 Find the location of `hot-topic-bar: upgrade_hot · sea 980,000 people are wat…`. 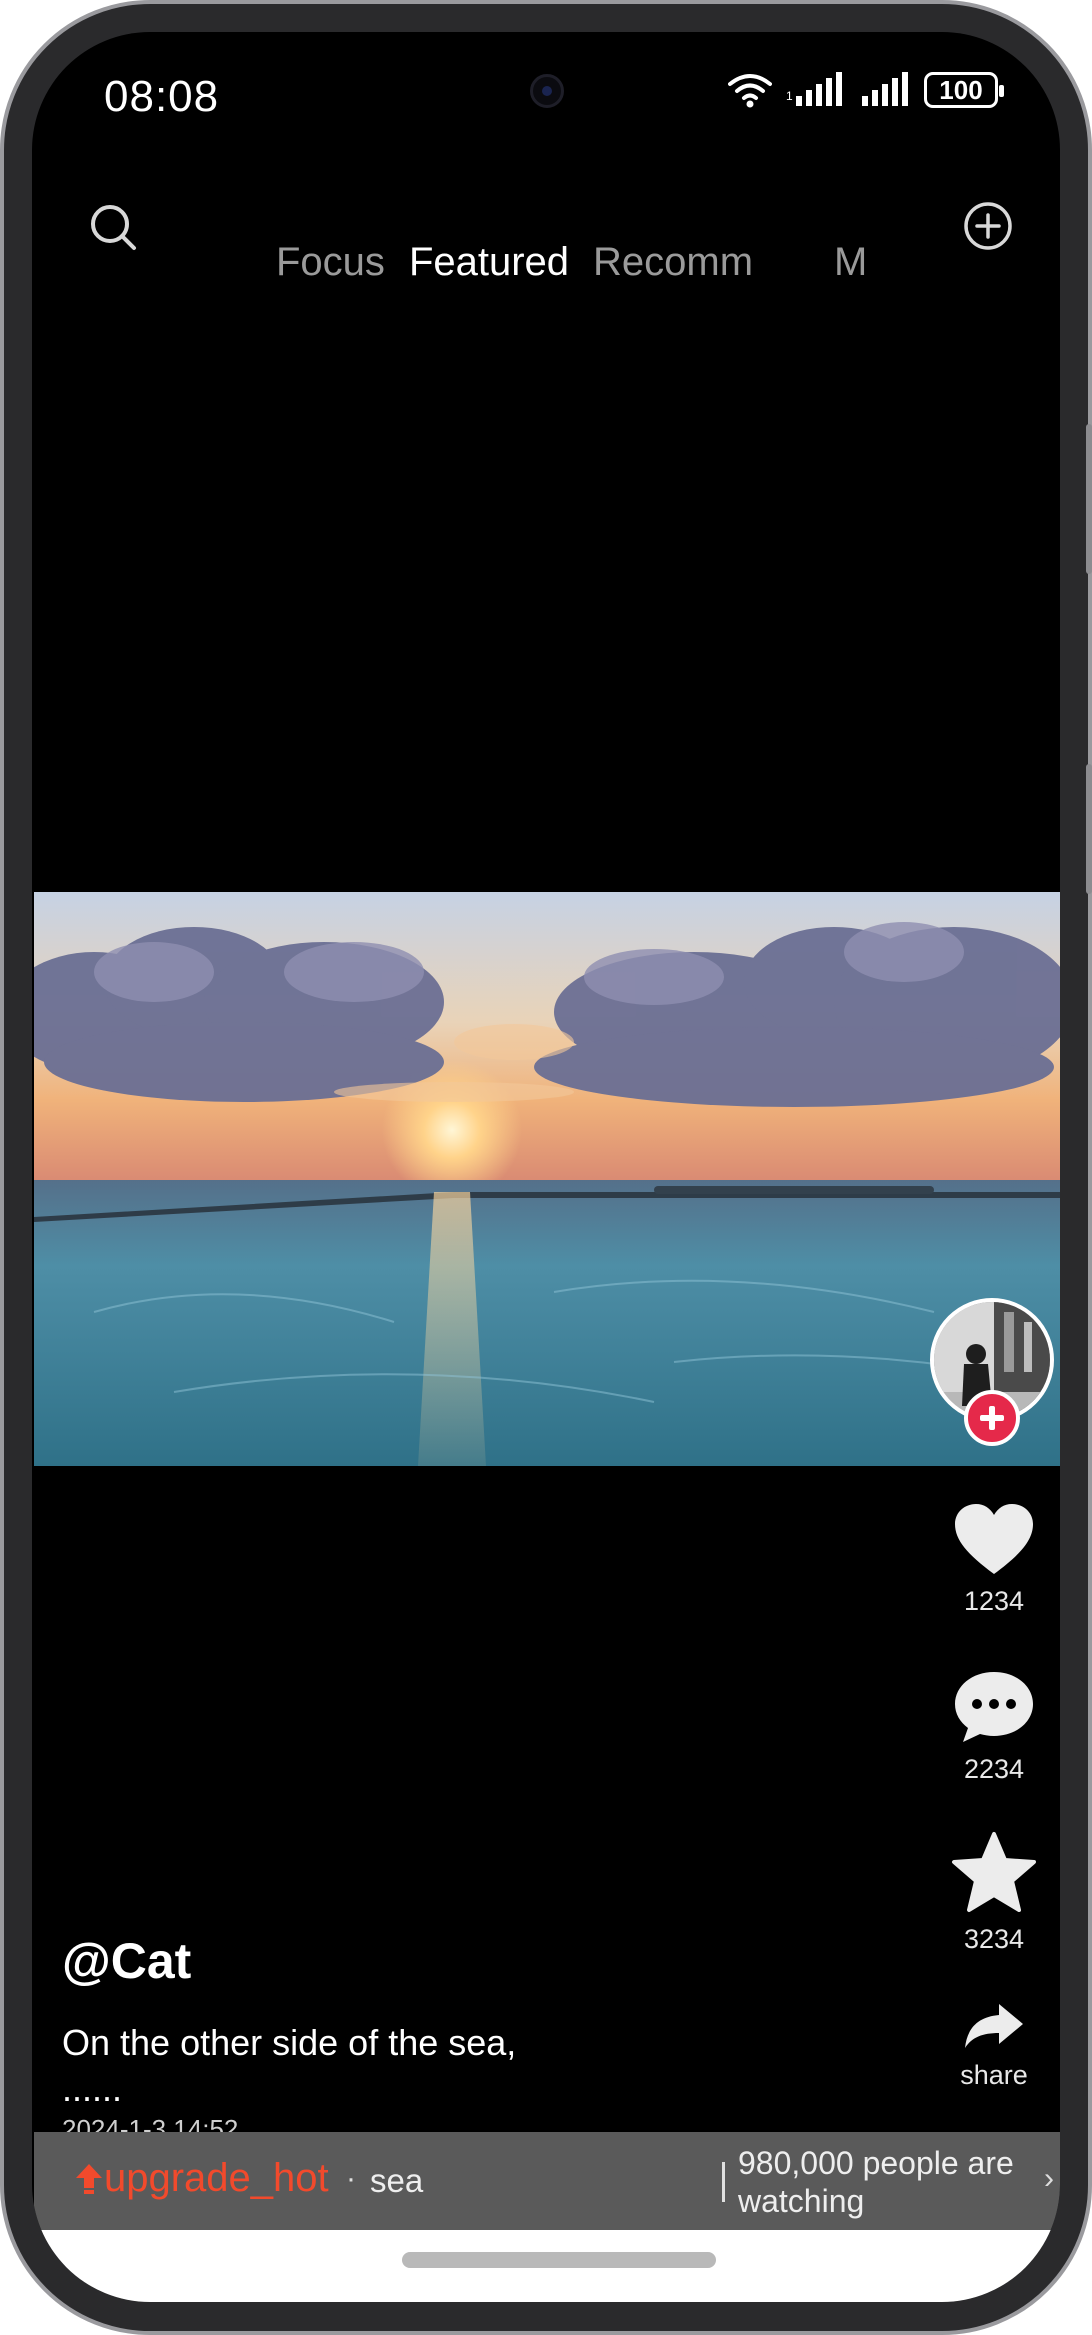

hot-topic-bar: upgrade_hot · sea 980,000 people are wat… is located at coordinates (547, 2181).